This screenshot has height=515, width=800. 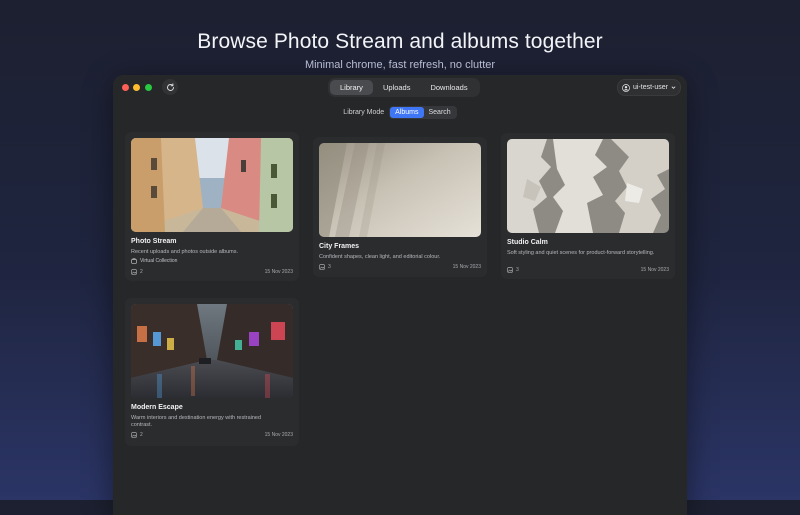 What do you see at coordinates (673, 87) in the screenshot?
I see `chevron-down-icon` at bounding box center [673, 87].